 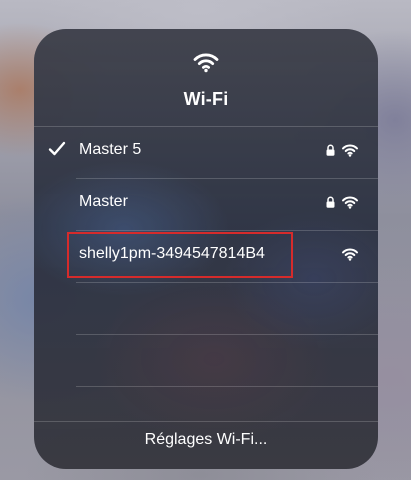 I want to click on wifi-icon, so click(x=206, y=63).